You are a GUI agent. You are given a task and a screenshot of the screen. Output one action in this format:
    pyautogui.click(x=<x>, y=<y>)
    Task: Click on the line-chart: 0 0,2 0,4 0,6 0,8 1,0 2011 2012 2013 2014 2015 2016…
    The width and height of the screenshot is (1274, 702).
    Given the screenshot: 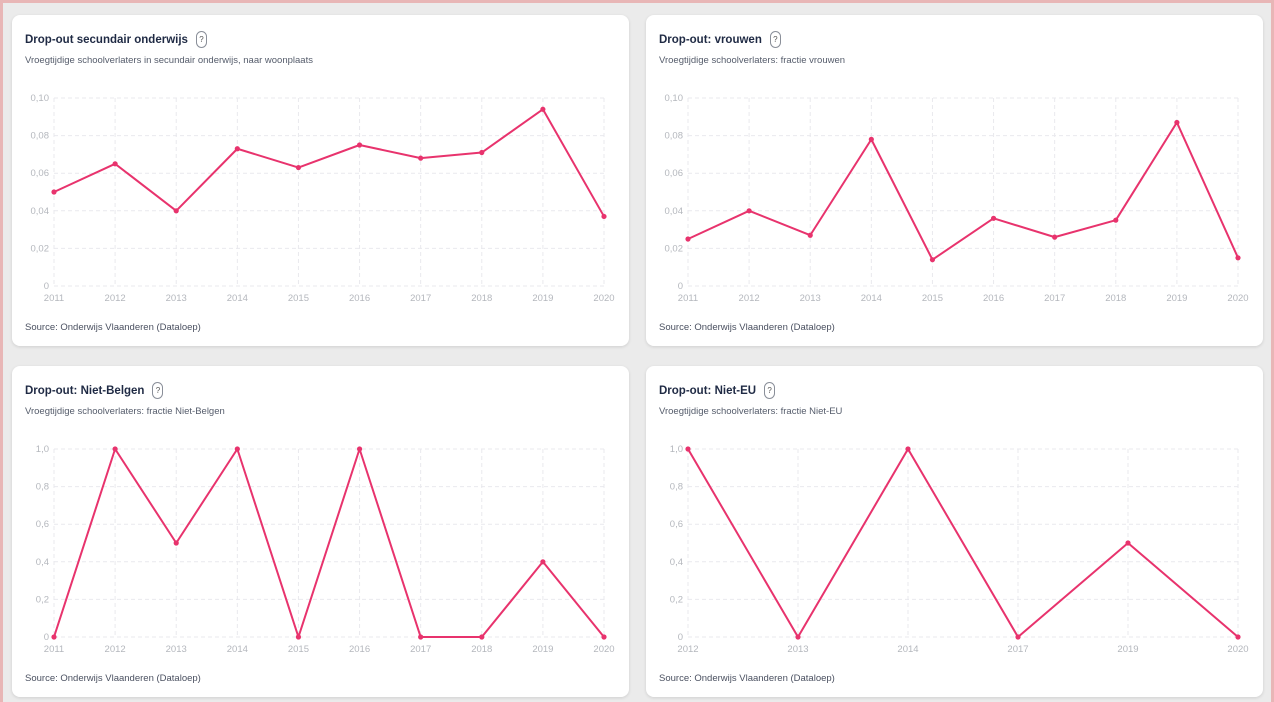 What is the action you would take?
    pyautogui.click(x=325, y=549)
    